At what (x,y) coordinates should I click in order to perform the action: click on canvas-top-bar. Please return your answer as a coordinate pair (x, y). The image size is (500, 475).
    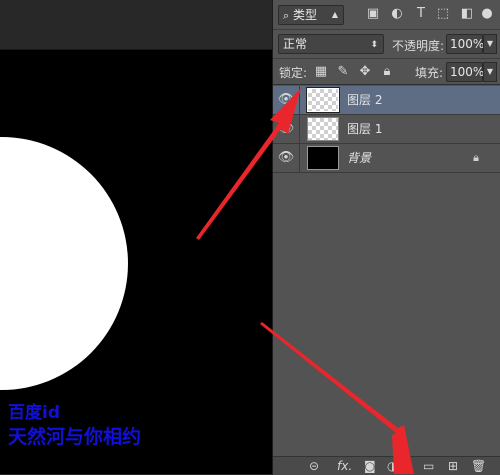
    Looking at the image, I should click on (136, 25).